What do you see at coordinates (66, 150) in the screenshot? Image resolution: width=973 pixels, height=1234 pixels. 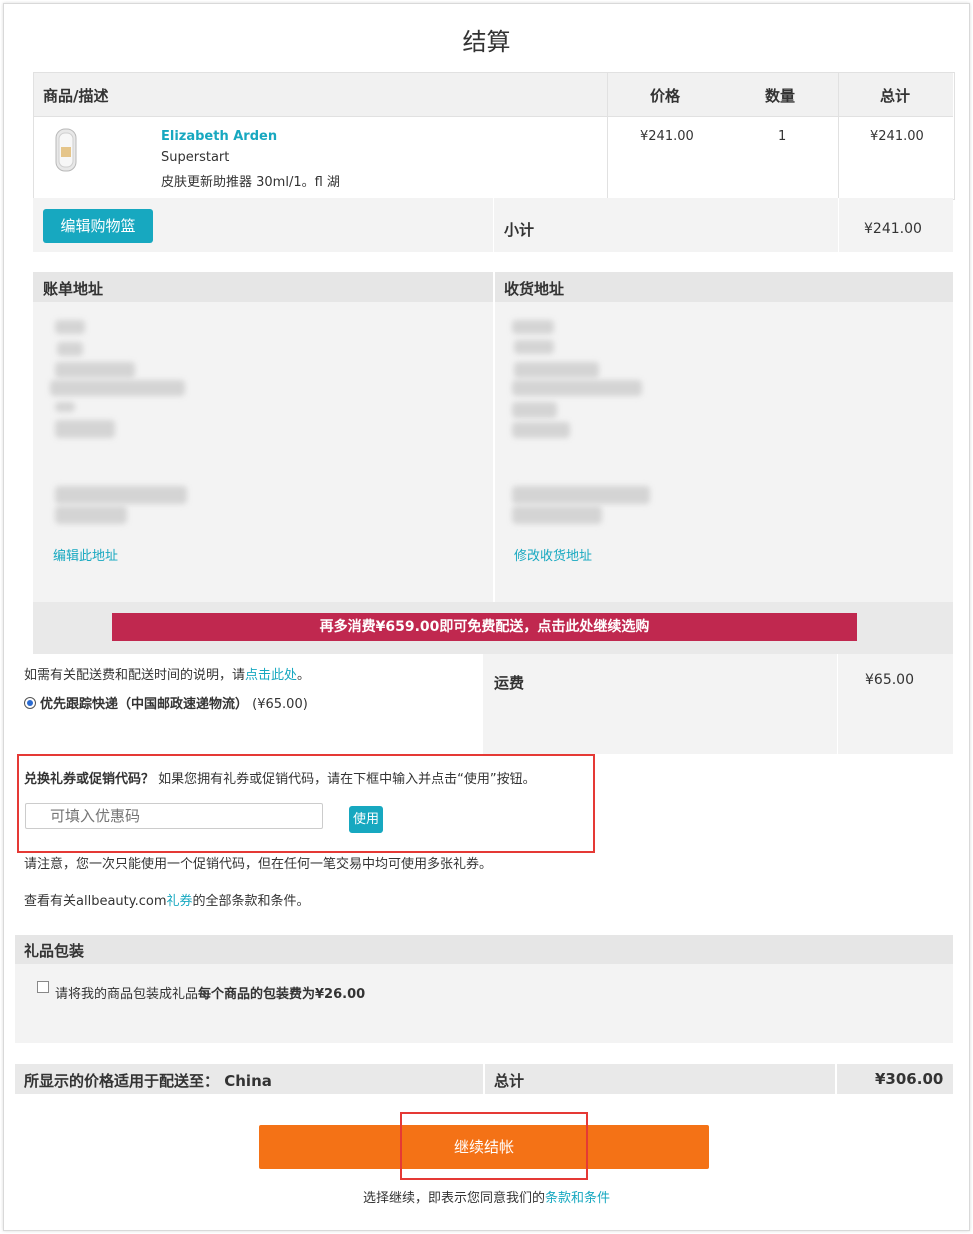 I see `product-image` at bounding box center [66, 150].